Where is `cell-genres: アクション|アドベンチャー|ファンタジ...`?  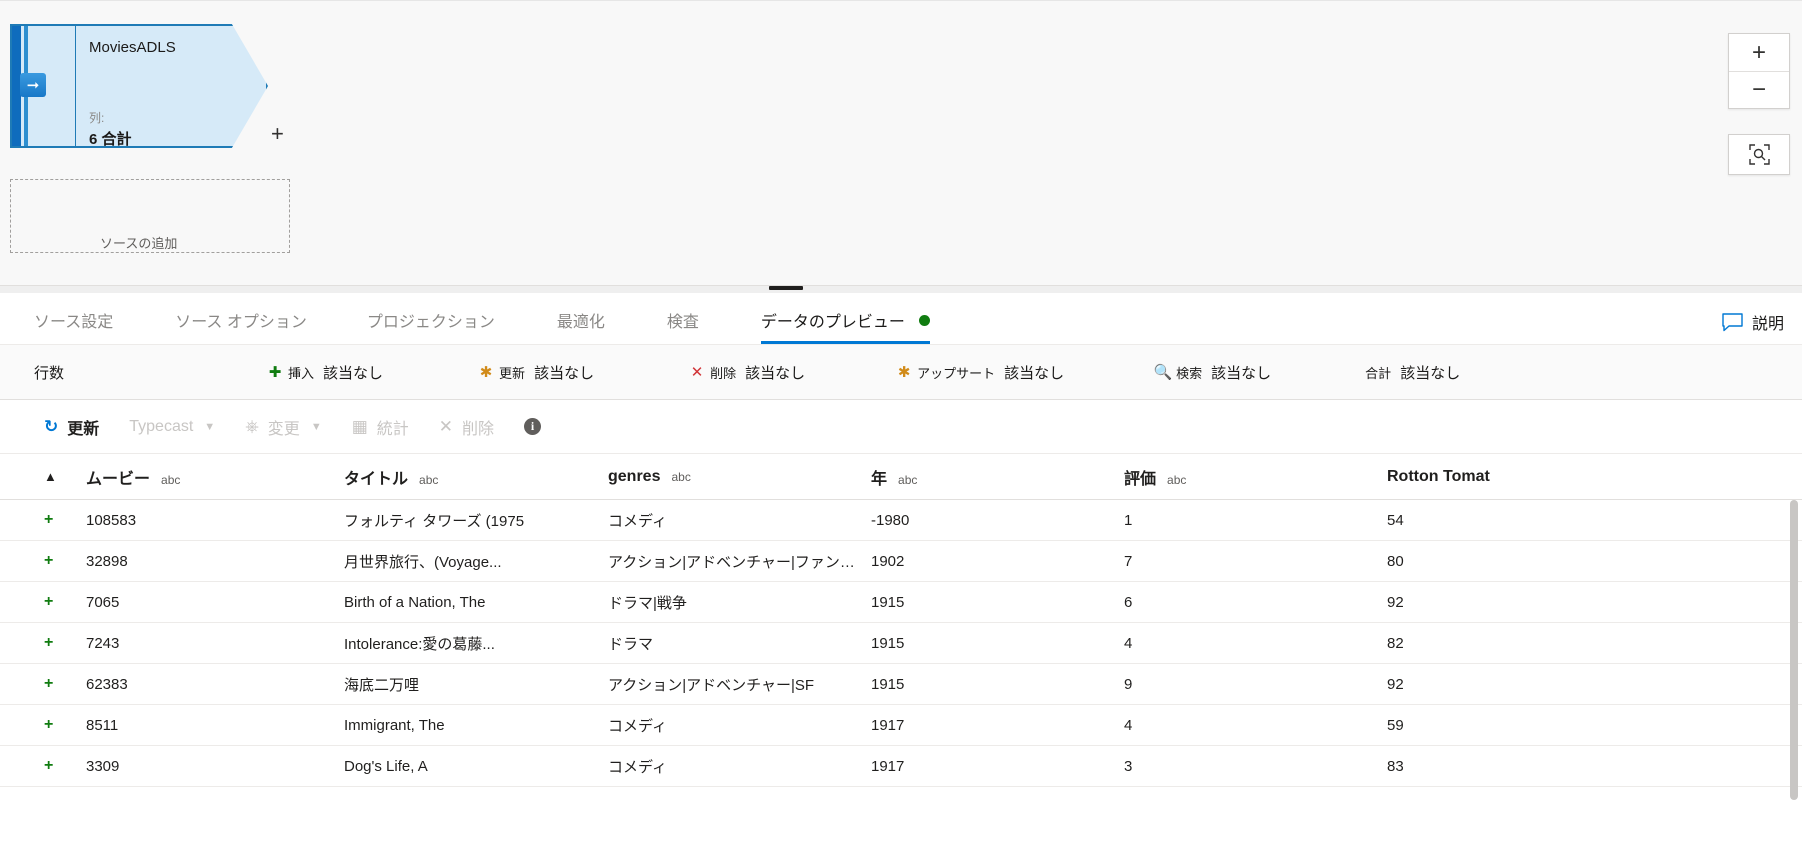 cell-genres: アクション|アドベンチャー|ファンタジ... is located at coordinates (739, 562).